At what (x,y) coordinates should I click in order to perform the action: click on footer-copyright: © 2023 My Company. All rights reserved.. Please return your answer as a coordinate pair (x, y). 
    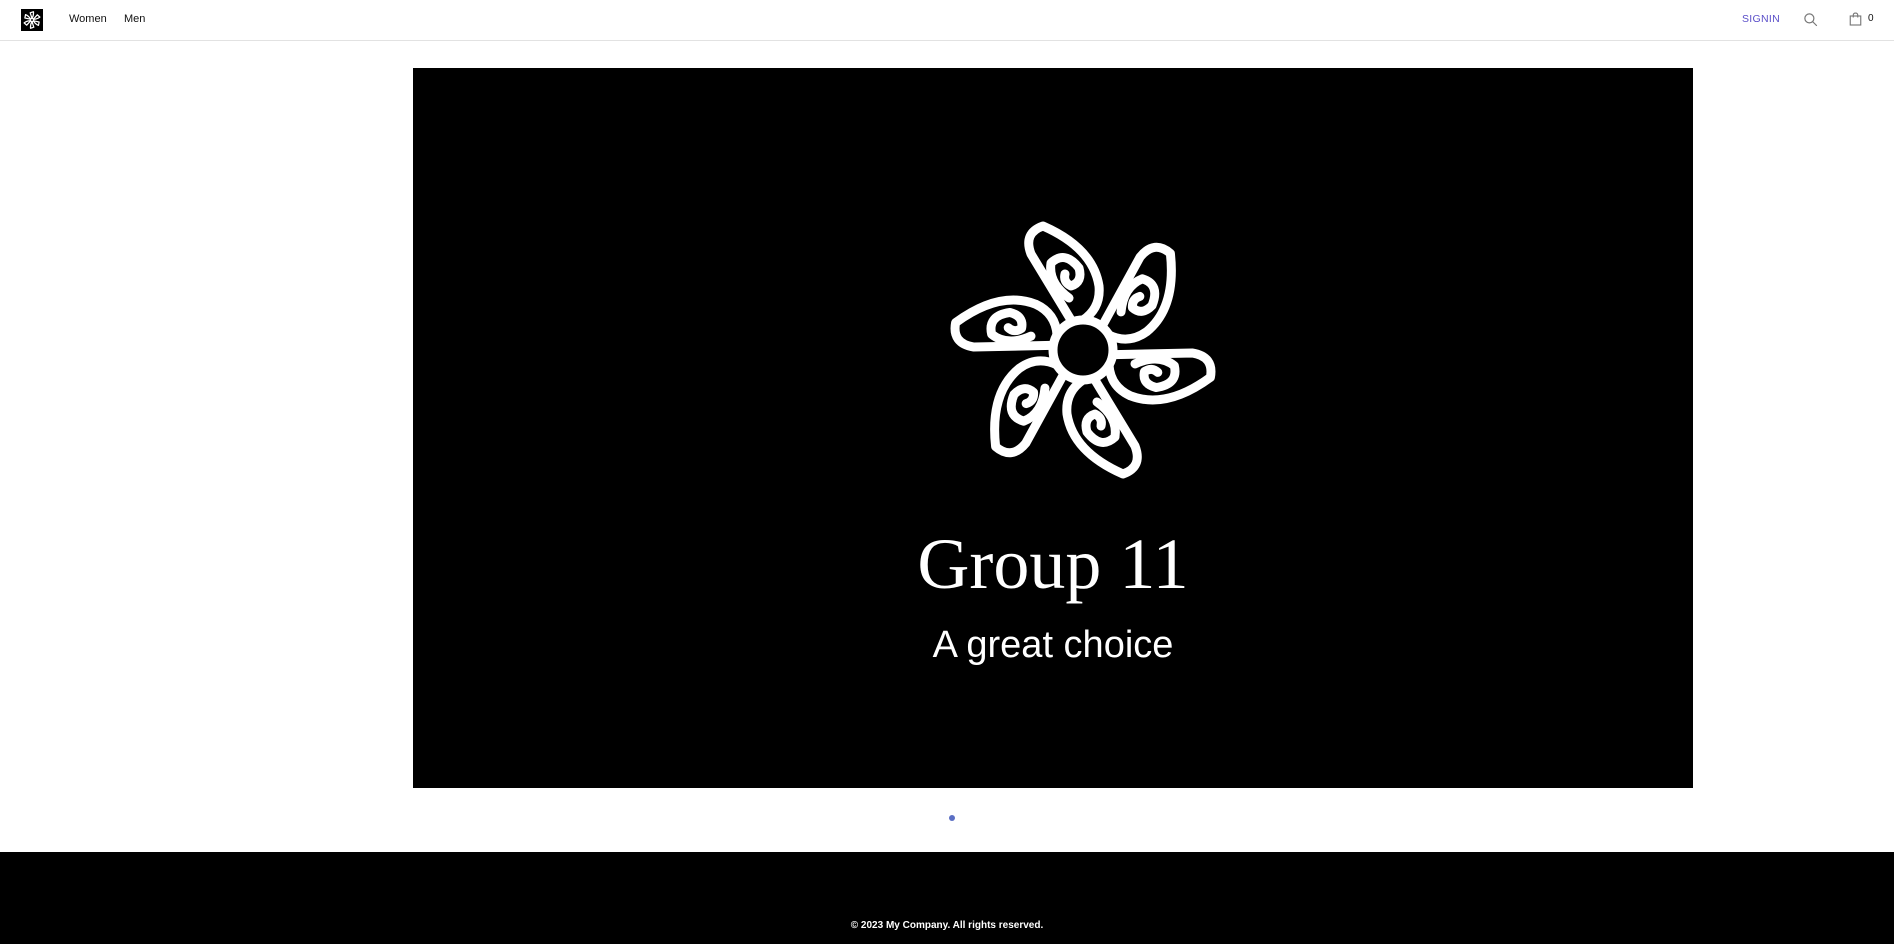
    Looking at the image, I should click on (947, 925).